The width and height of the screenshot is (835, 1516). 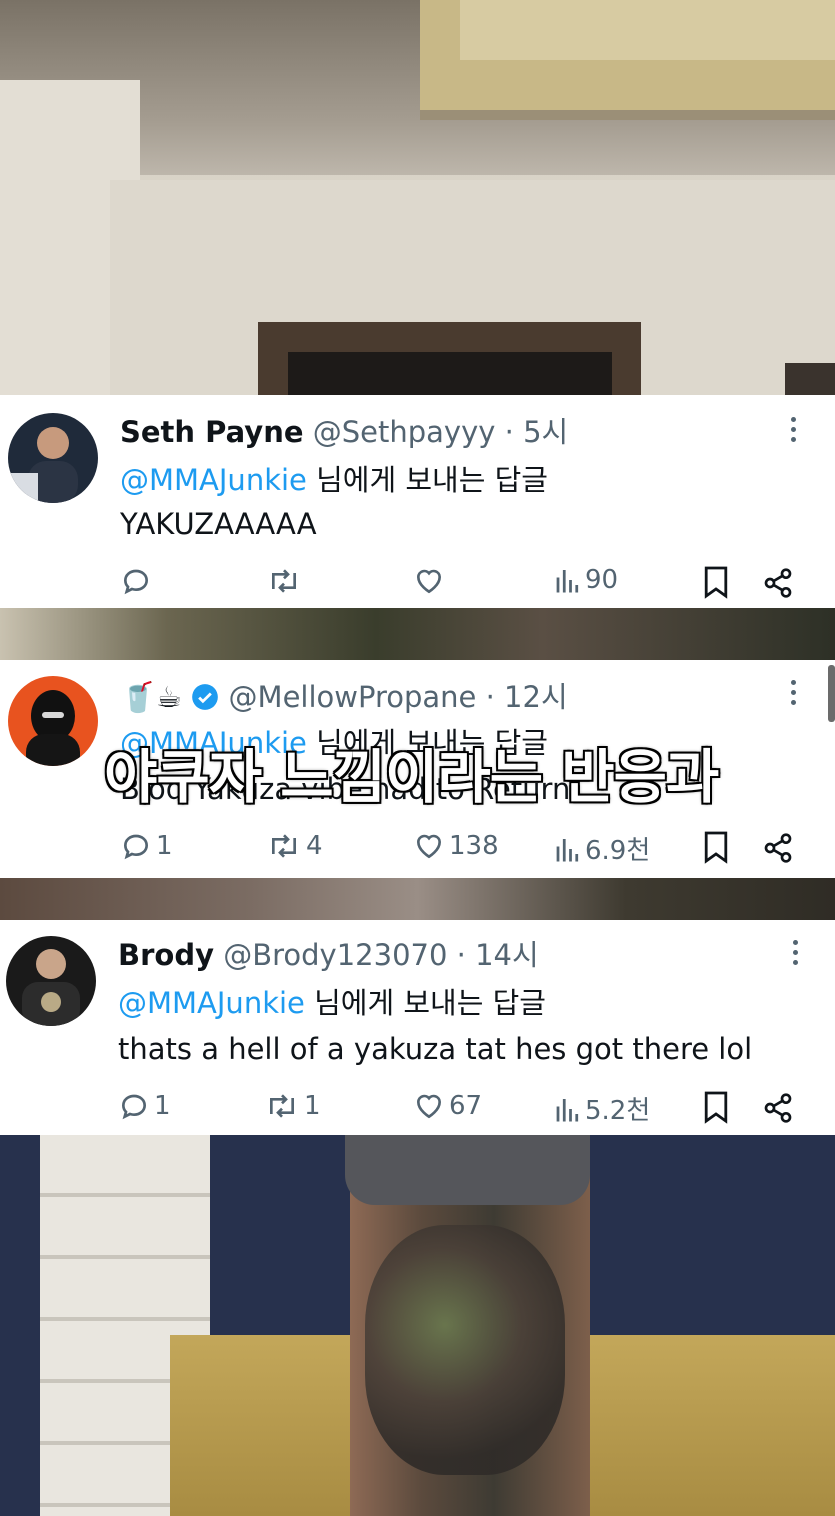 What do you see at coordinates (212, 432) in the screenshot?
I see `display-name: Seth Payne` at bounding box center [212, 432].